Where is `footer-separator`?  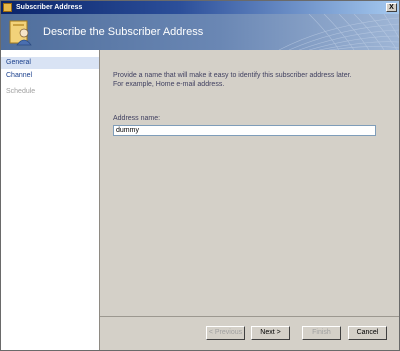 footer-separator is located at coordinates (249, 316).